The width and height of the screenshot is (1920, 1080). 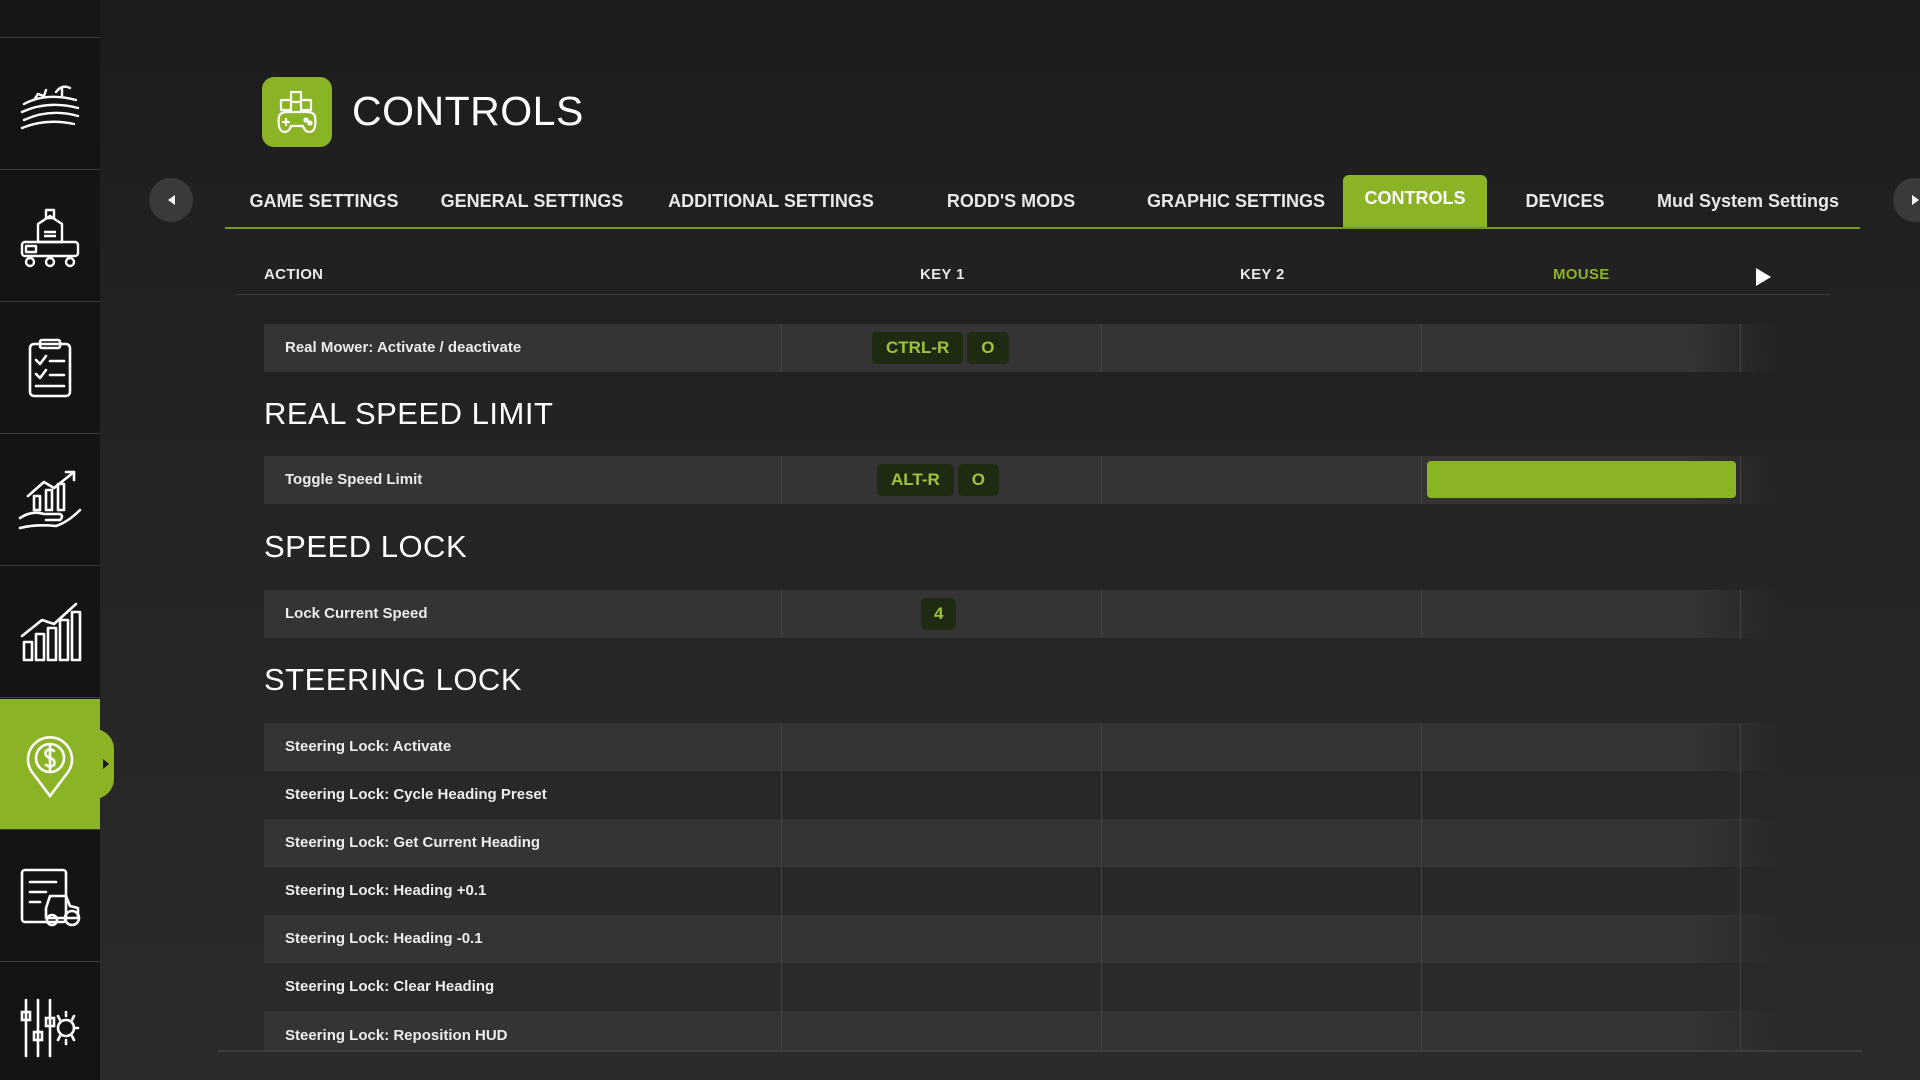 What do you see at coordinates (409, 413) in the screenshot?
I see `section-title: REAL SPEED LIMIT` at bounding box center [409, 413].